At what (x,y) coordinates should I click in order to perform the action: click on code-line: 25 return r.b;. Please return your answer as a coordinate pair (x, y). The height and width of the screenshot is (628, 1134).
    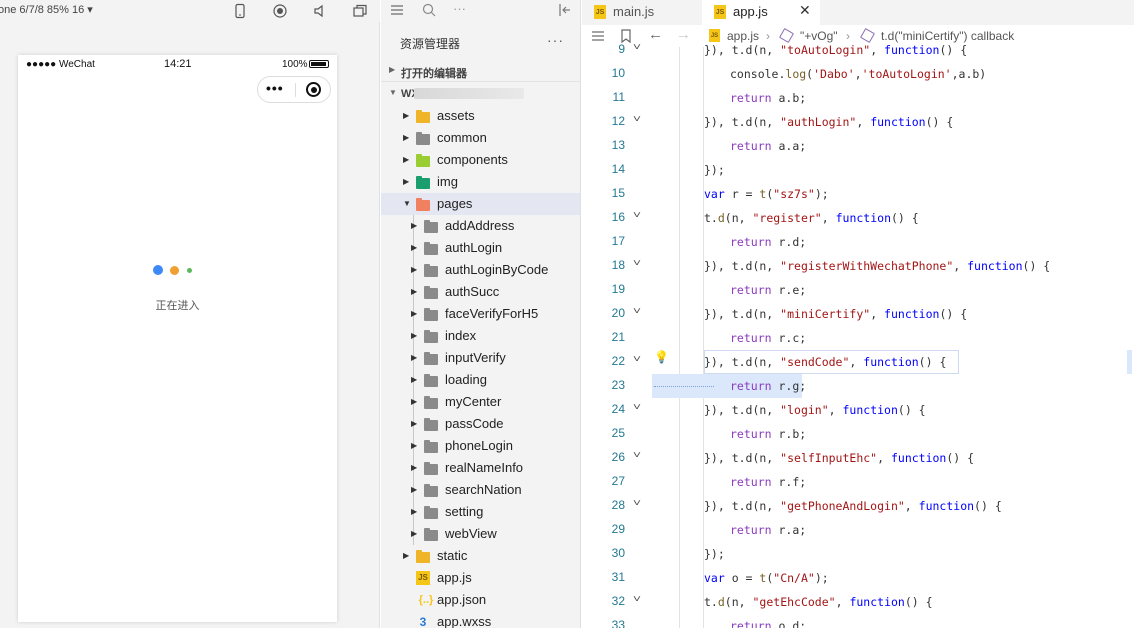
    Looking at the image, I should click on (858, 435).